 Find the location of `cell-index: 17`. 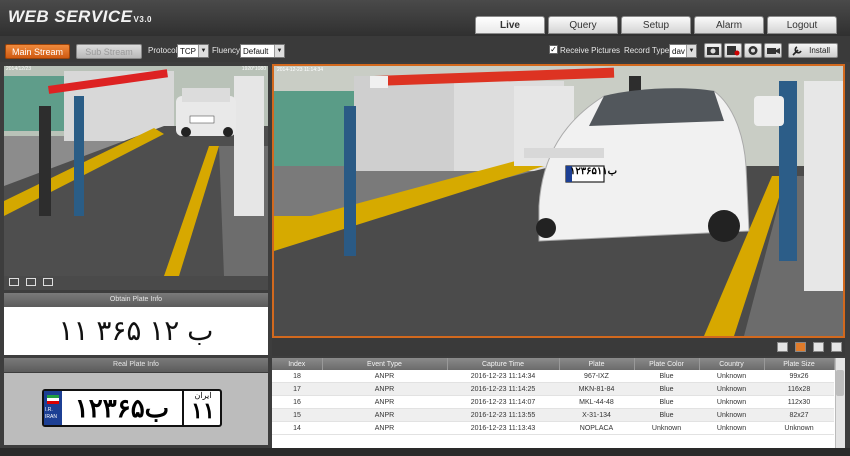

cell-index: 17 is located at coordinates (297, 389).